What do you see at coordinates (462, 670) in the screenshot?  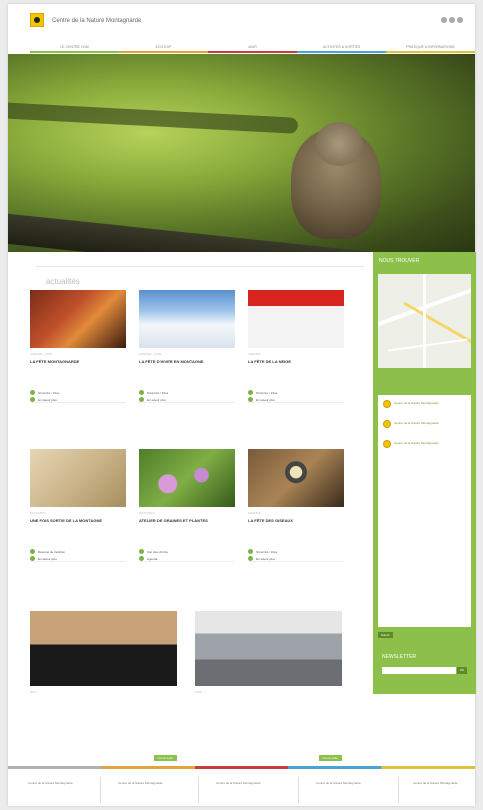 I see `newsletter-submit-button: OK` at bounding box center [462, 670].